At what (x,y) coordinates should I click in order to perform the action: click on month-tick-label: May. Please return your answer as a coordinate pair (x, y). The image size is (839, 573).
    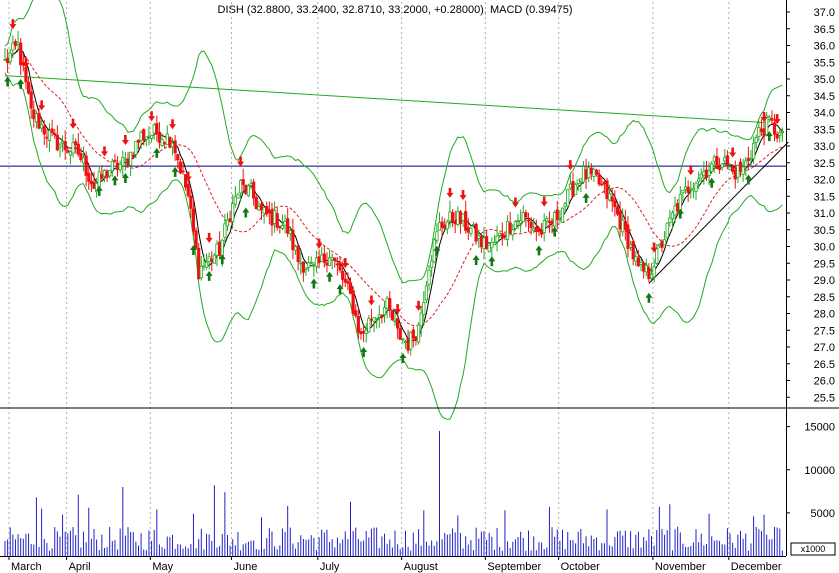
    Looking at the image, I should click on (162, 567).